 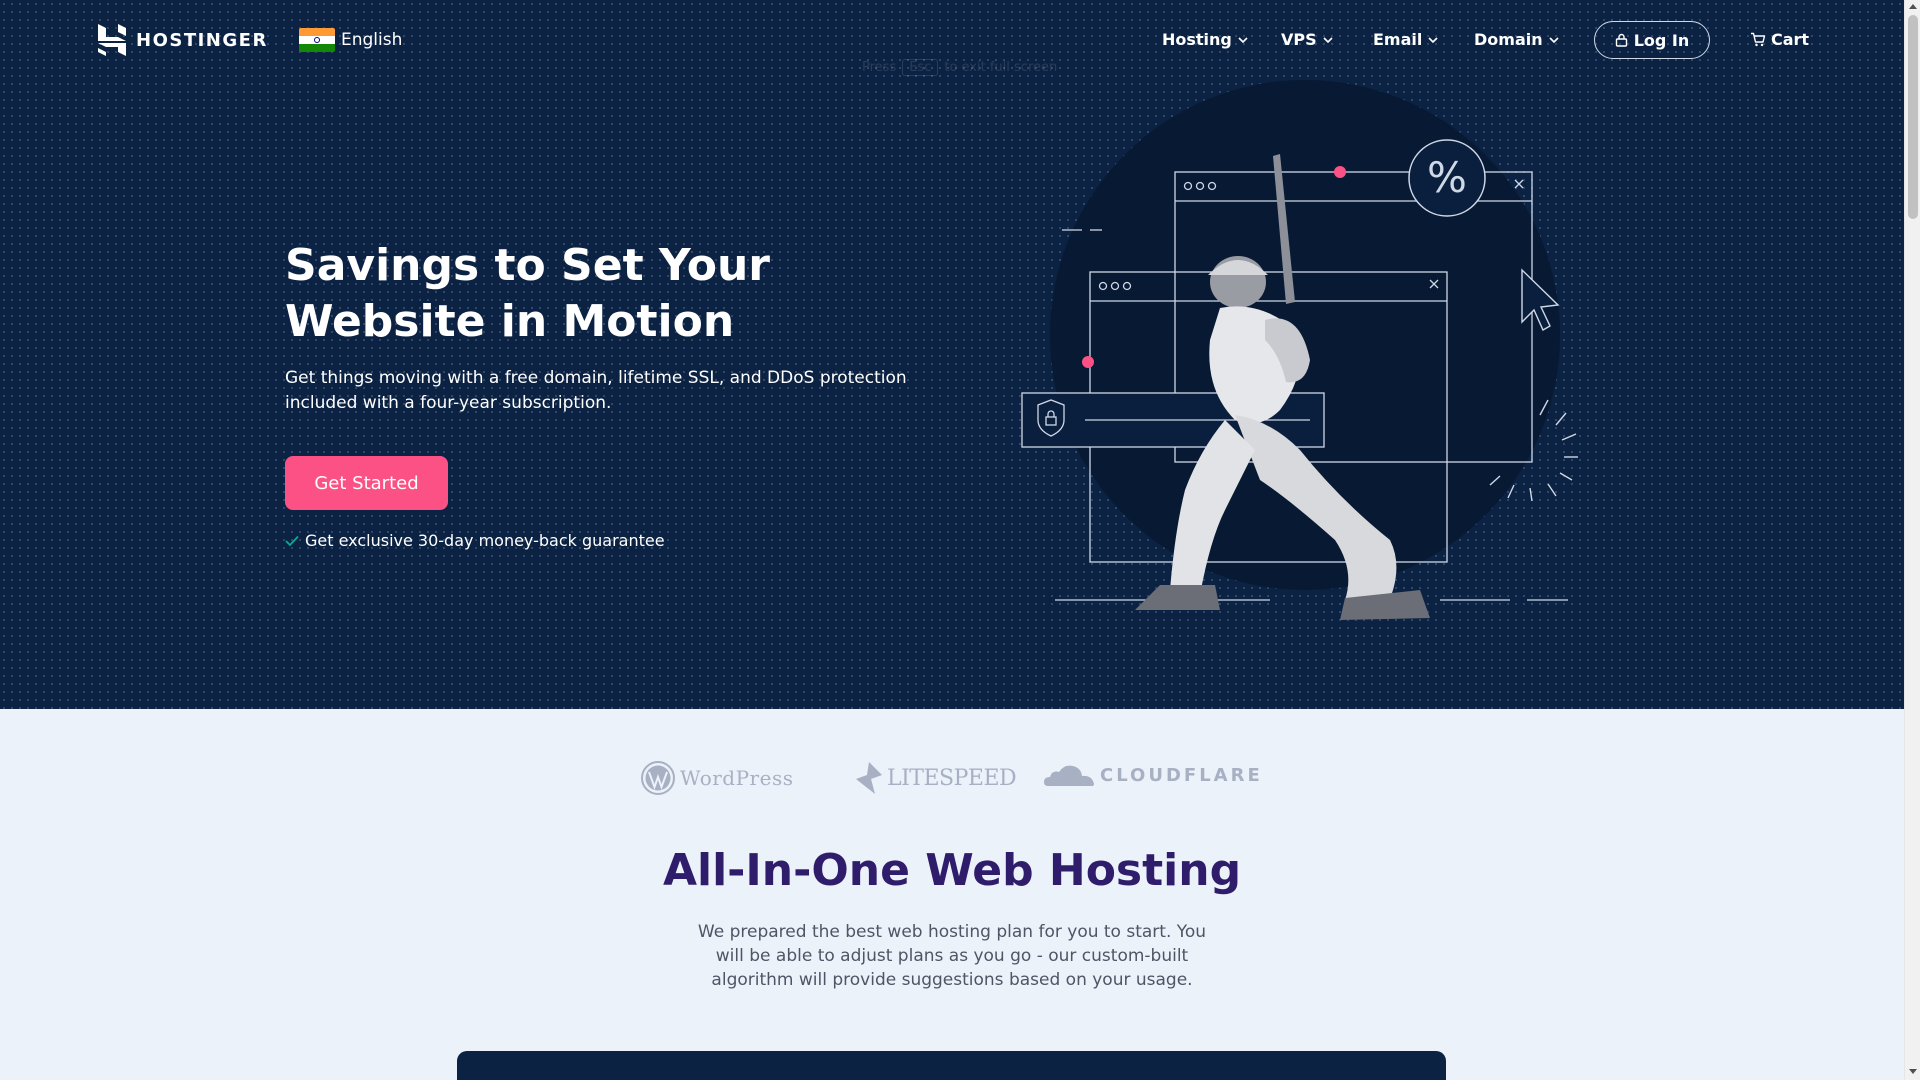 What do you see at coordinates (869, 778) in the screenshot?
I see `litespeed-icon` at bounding box center [869, 778].